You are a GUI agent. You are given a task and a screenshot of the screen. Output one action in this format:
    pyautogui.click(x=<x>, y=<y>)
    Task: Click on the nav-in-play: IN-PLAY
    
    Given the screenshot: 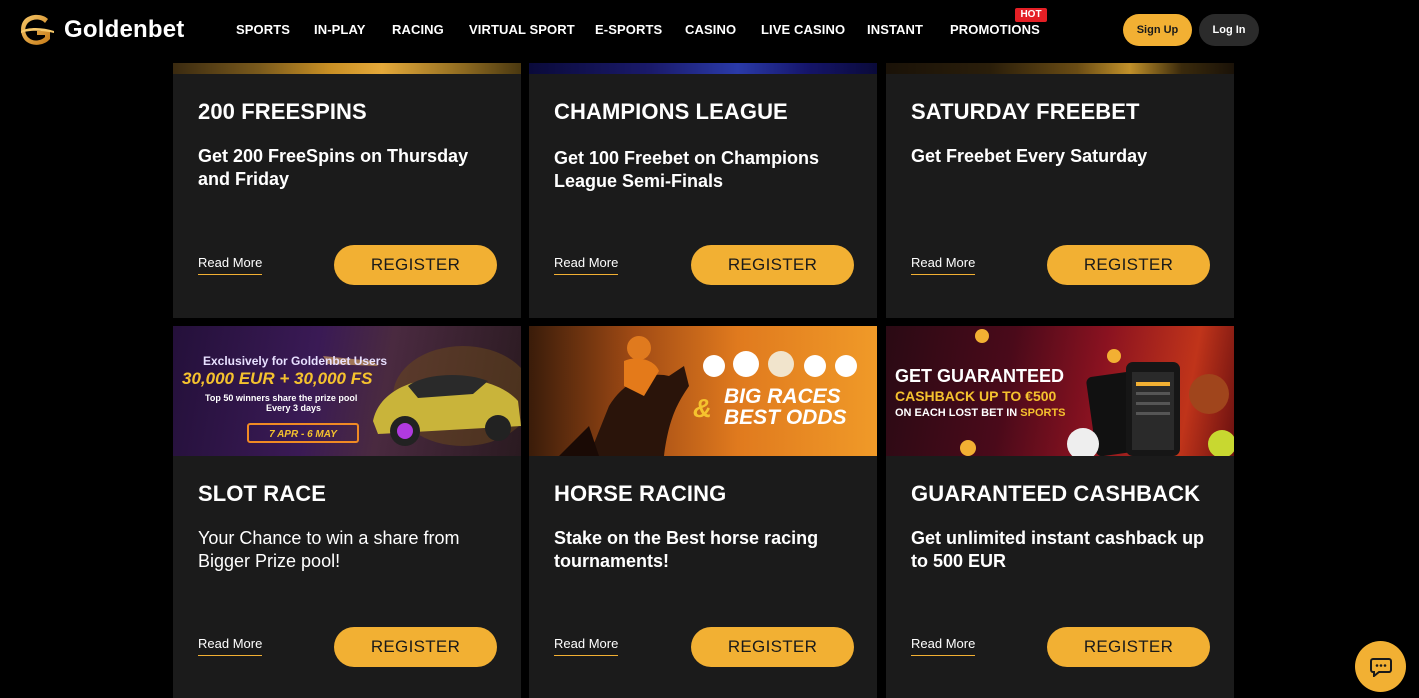 What is the action you would take?
    pyautogui.click(x=340, y=29)
    